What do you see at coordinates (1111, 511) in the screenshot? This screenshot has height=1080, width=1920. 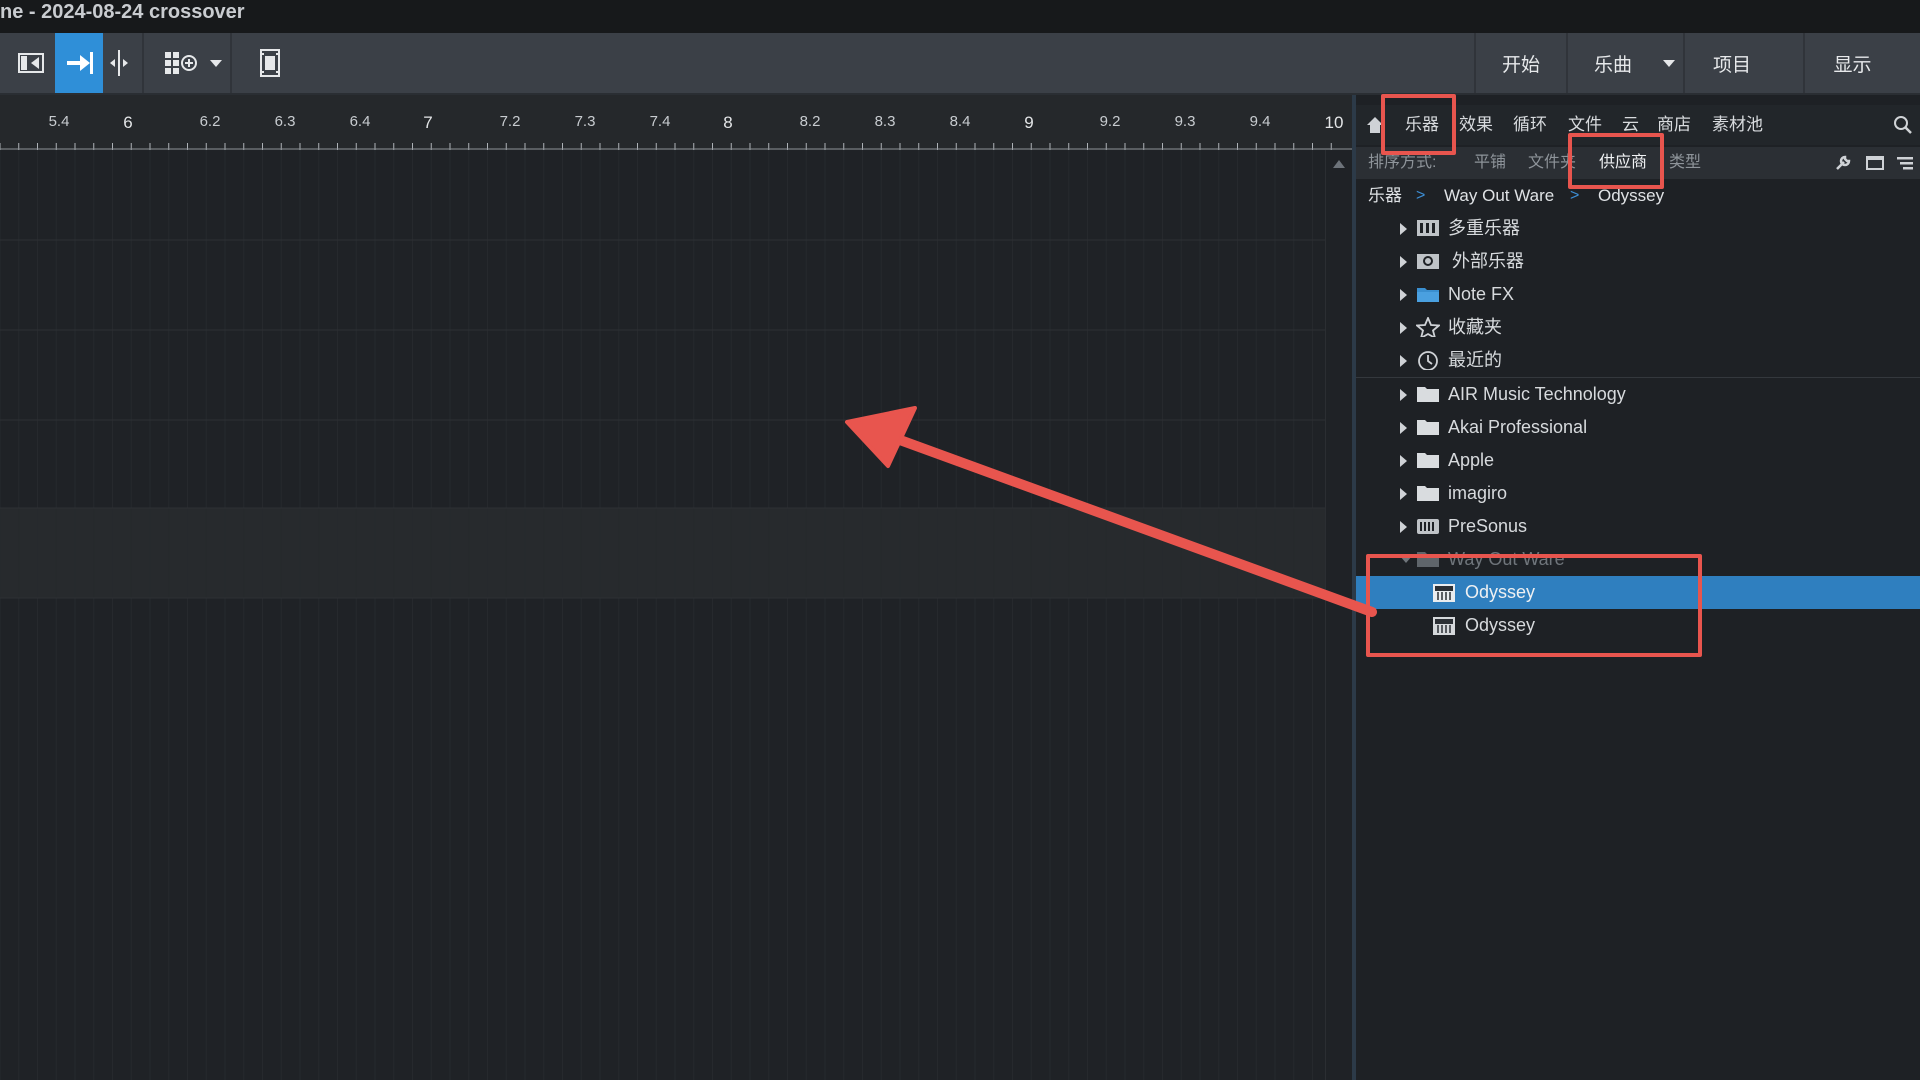 I see `annotation-arrow` at bounding box center [1111, 511].